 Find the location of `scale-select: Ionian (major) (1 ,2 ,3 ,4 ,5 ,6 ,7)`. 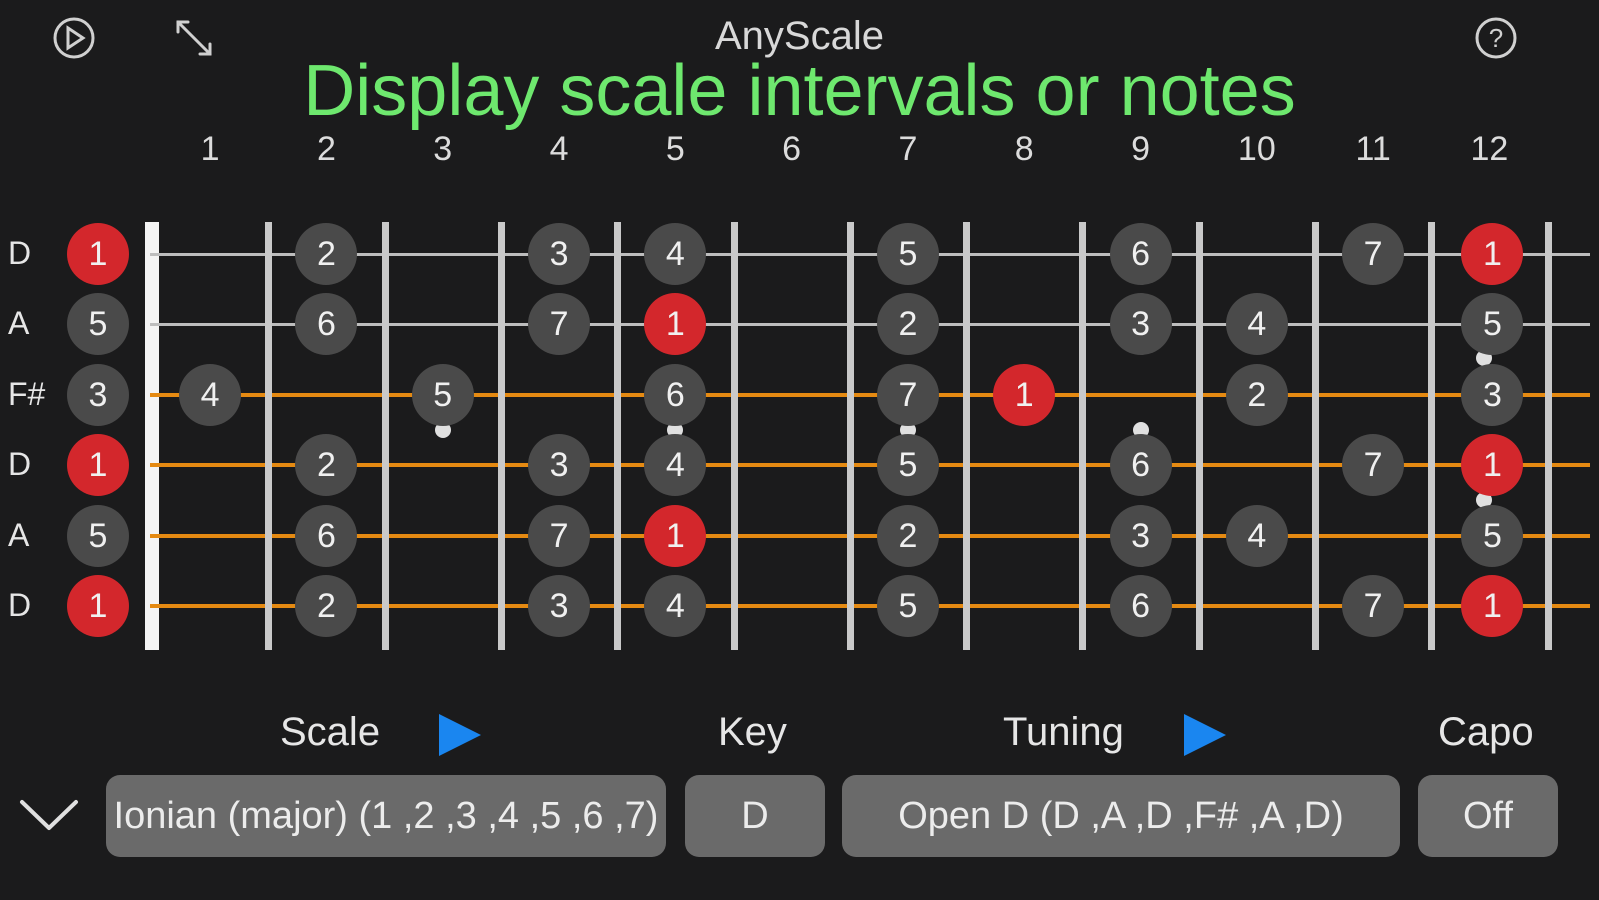

scale-select: Ionian (major) (1 ,2 ,3 ,4 ,5 ,6 ,7) is located at coordinates (386, 816).